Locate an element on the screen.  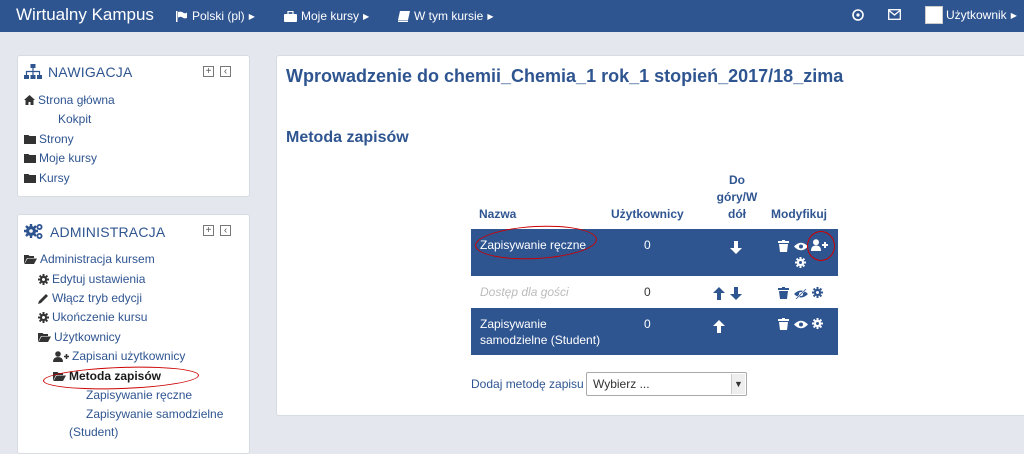
table-row: Dostęp dla gości 0 is located at coordinates (654, 292).